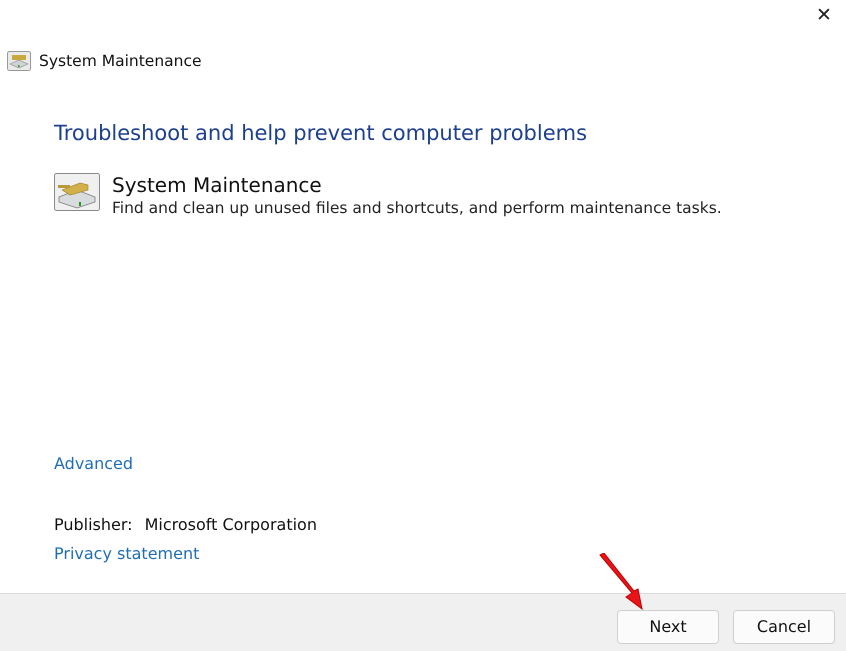 Image resolution: width=846 pixels, height=651 pixels. Describe the element at coordinates (321, 133) in the screenshot. I see `page-heading: Troubleshoot and help prevent computer problems` at that location.